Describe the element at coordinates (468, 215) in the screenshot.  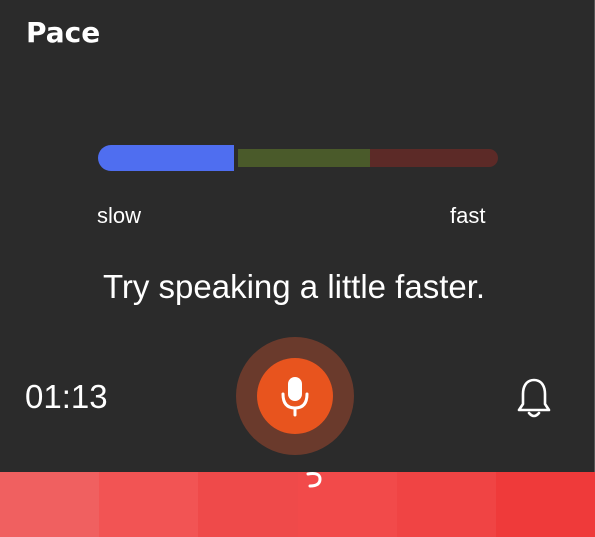
I see `pace-label-fast: fast` at that location.